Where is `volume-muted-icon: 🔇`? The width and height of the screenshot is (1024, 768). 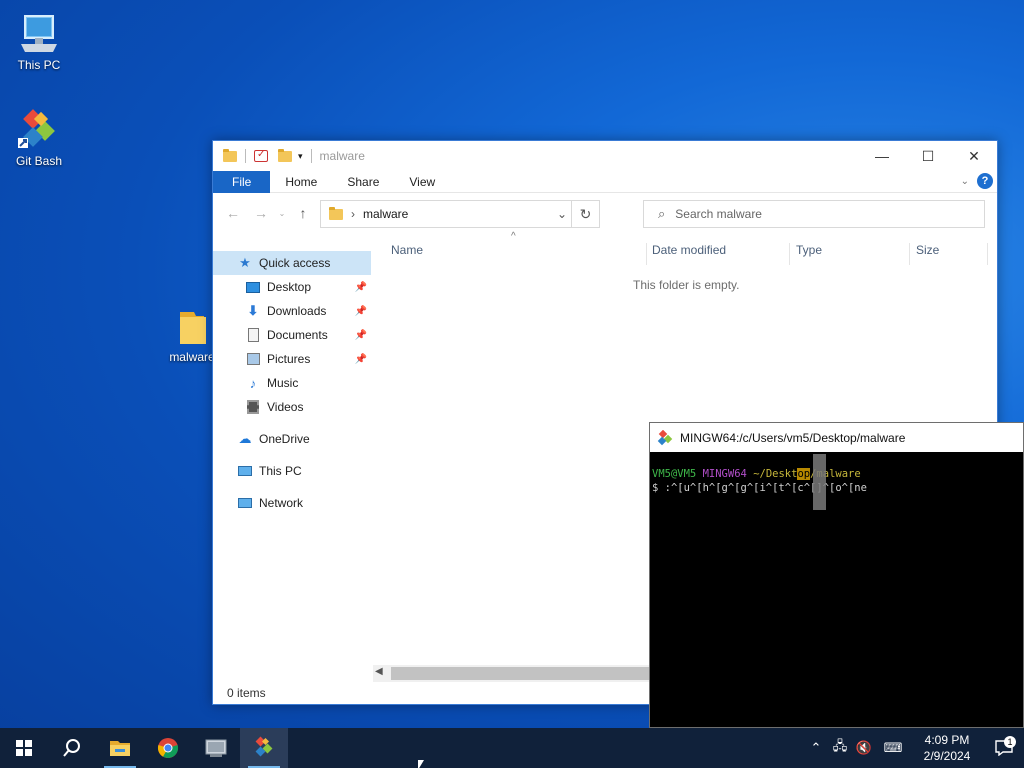
volume-muted-icon: 🔇 is located at coordinates (864, 748).